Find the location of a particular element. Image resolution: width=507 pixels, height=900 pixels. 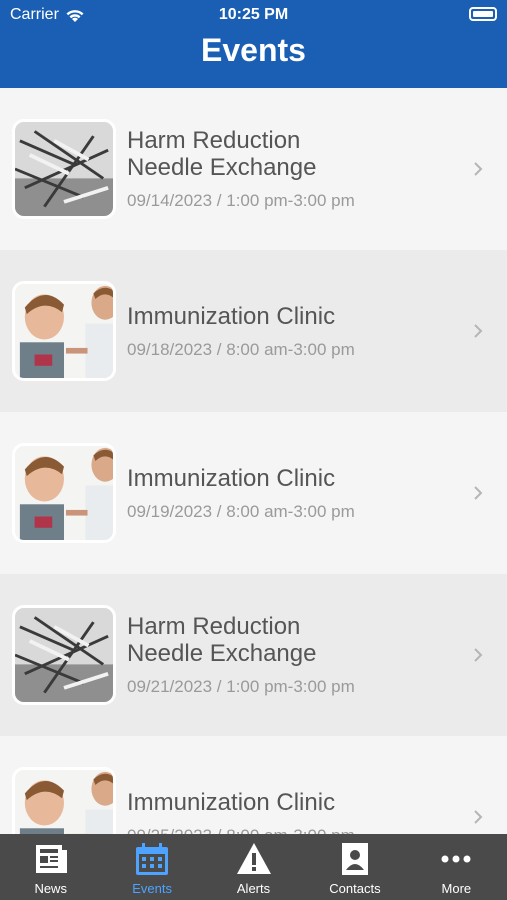

tab-label: Contacts is located at coordinates (355, 888).